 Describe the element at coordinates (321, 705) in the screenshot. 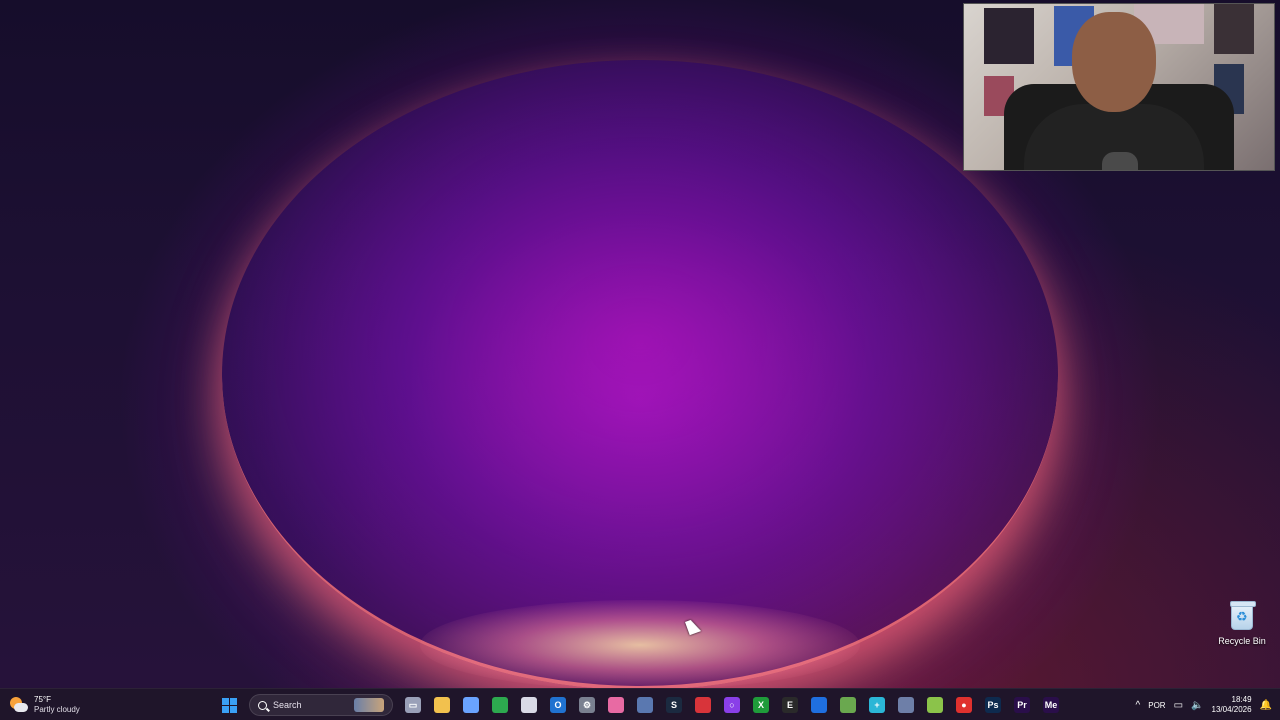

I see `taskbar-search: Search` at that location.